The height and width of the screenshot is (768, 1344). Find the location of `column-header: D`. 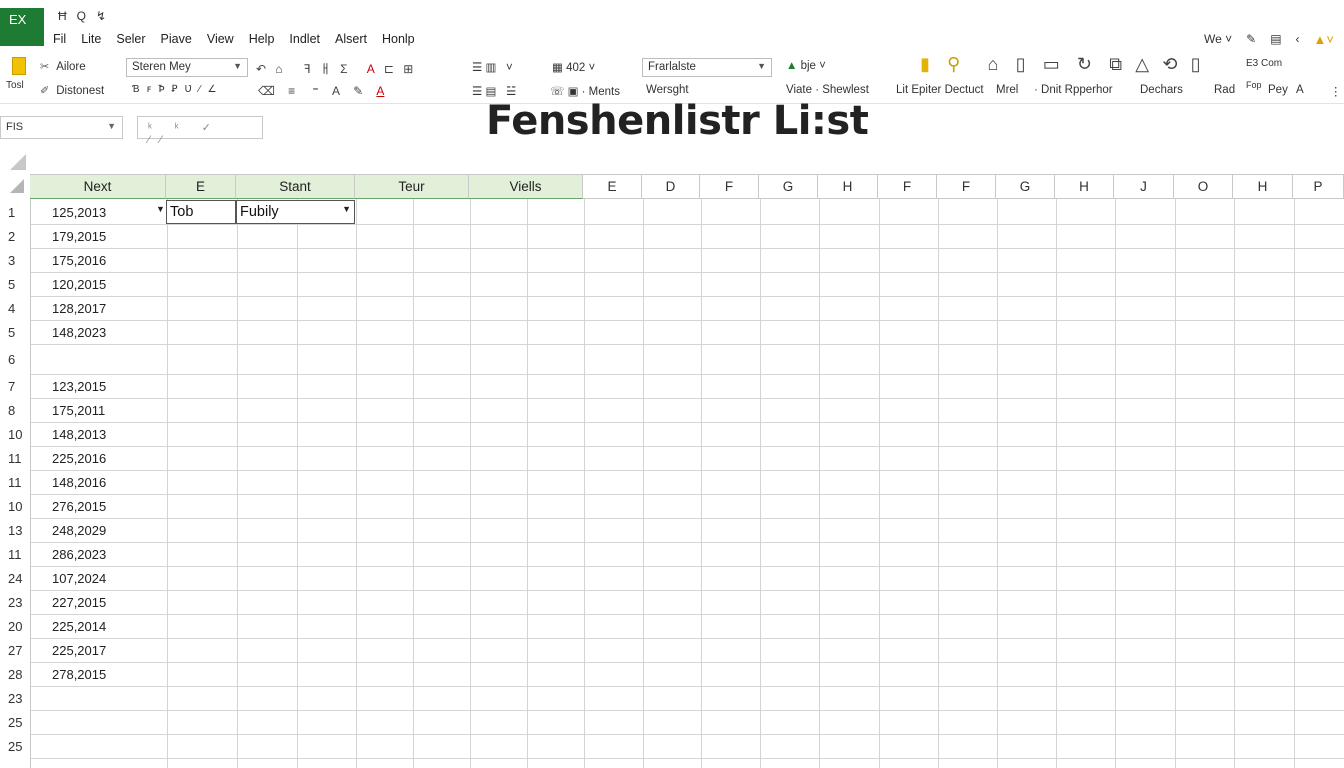

column-header: D is located at coordinates (671, 186).